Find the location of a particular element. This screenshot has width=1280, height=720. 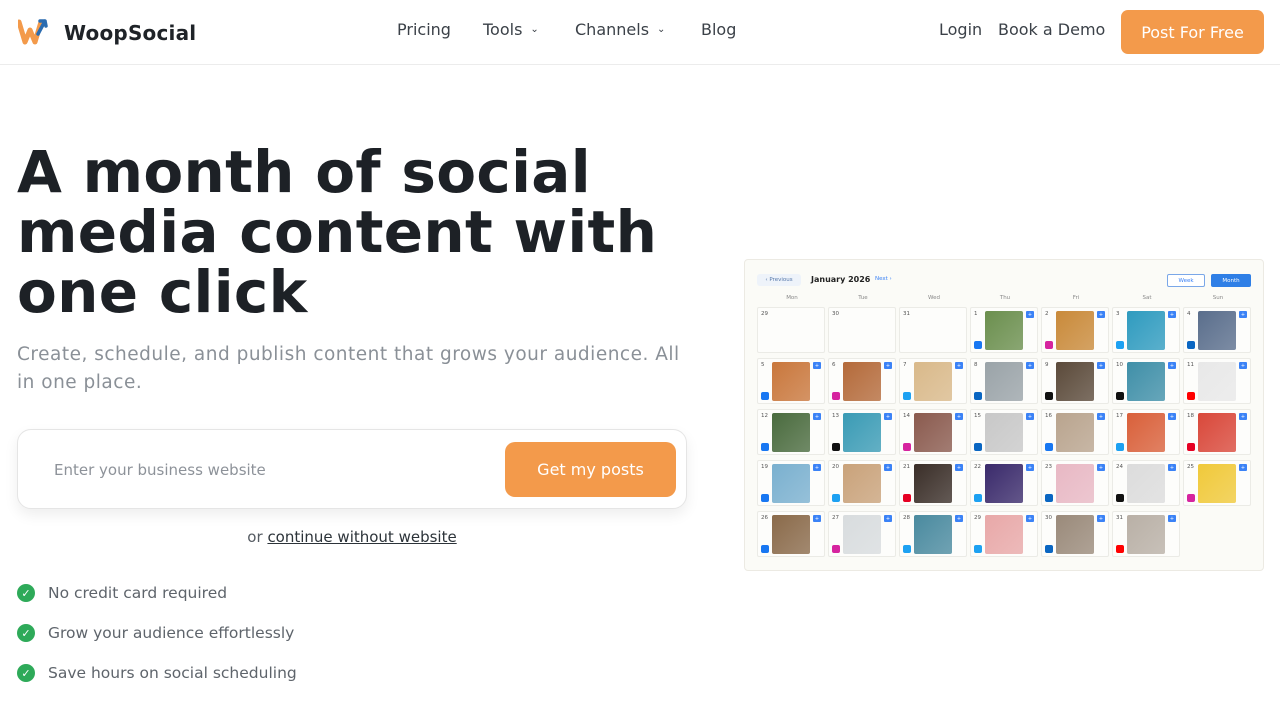

day-number: 11 is located at coordinates (1190, 365).